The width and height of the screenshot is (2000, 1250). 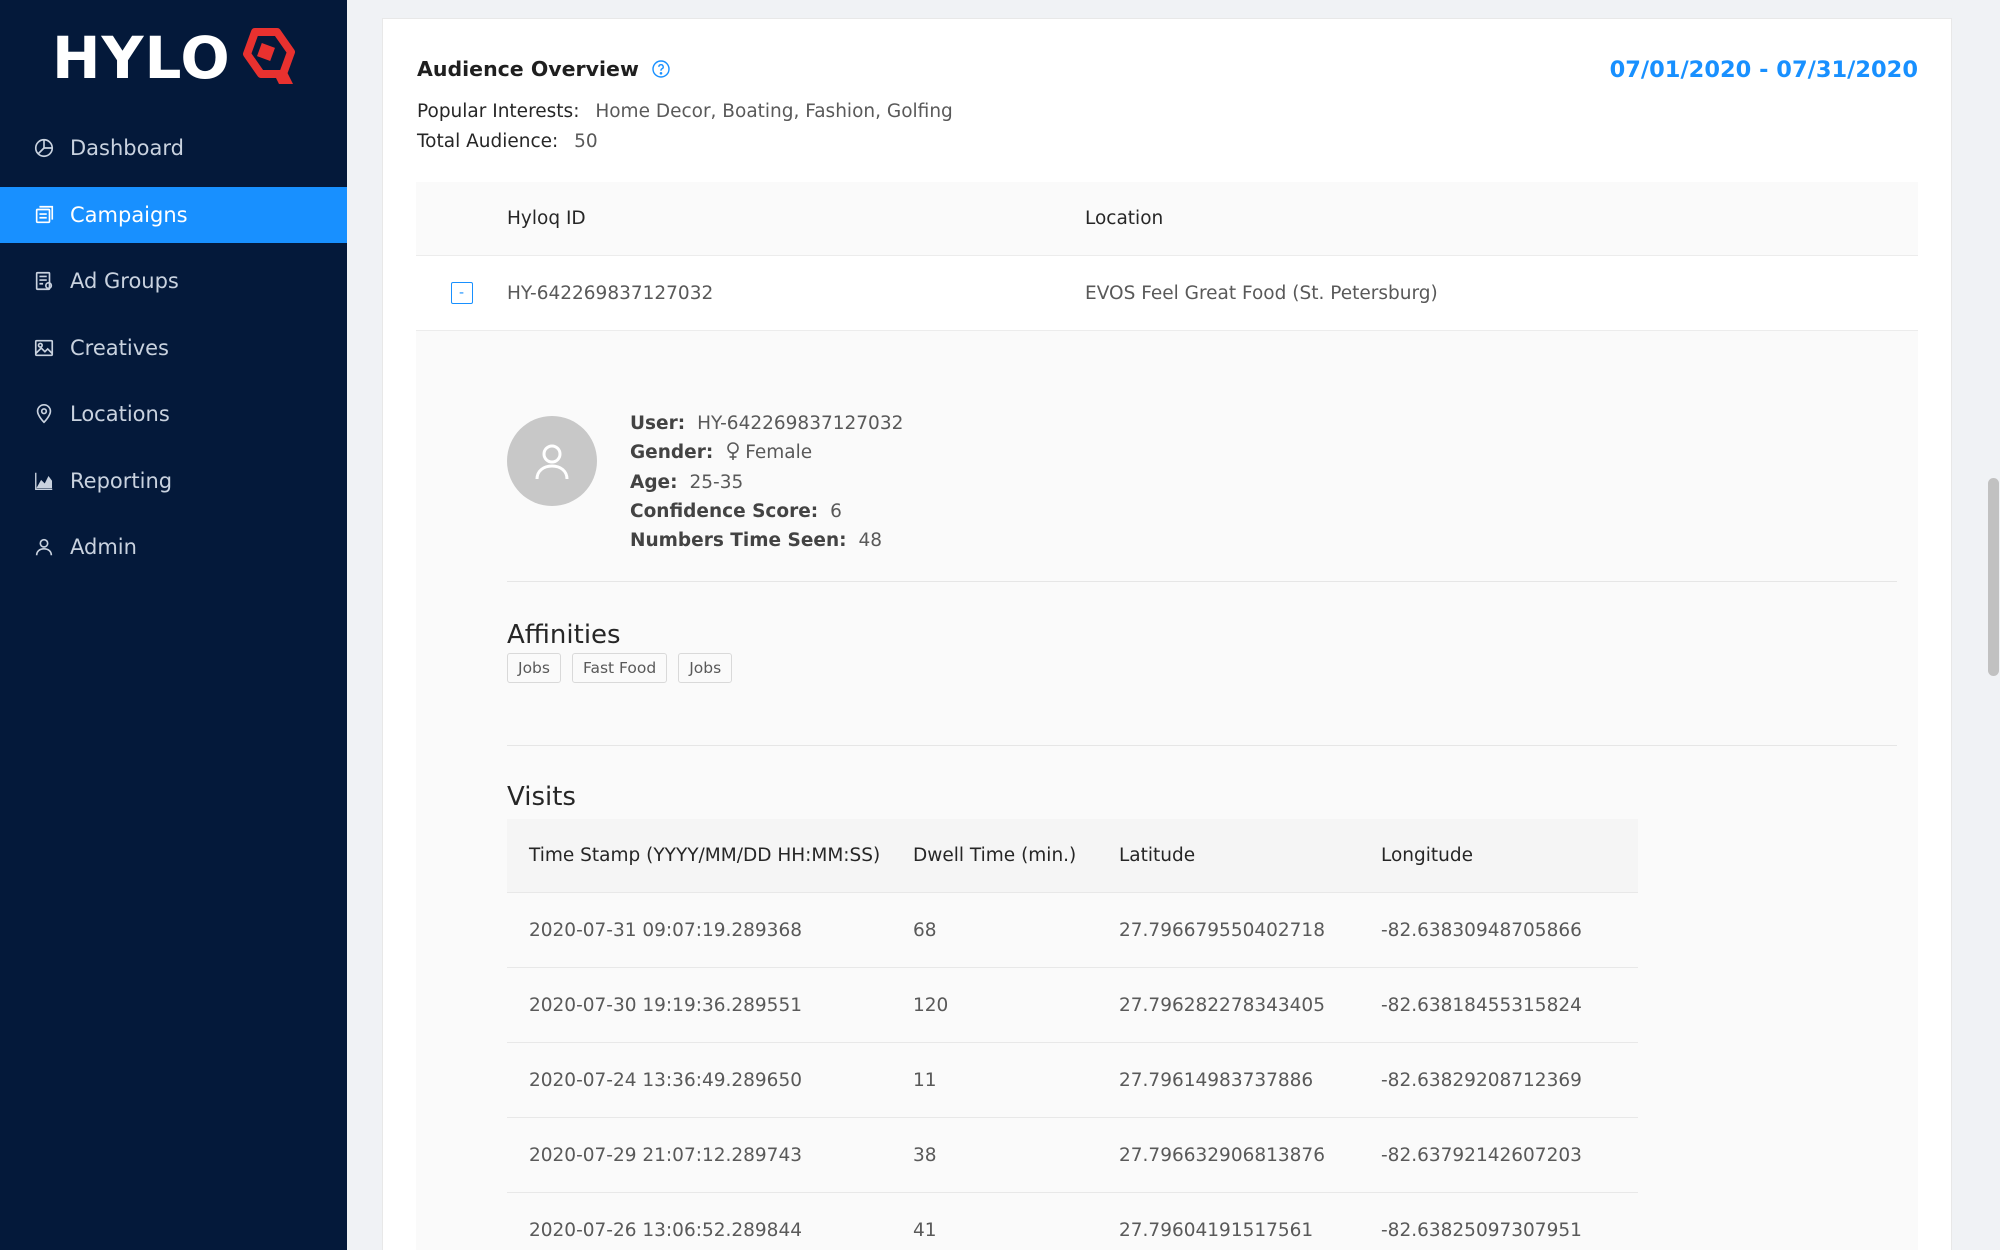 What do you see at coordinates (44, 481) in the screenshot?
I see `area-chart-icon` at bounding box center [44, 481].